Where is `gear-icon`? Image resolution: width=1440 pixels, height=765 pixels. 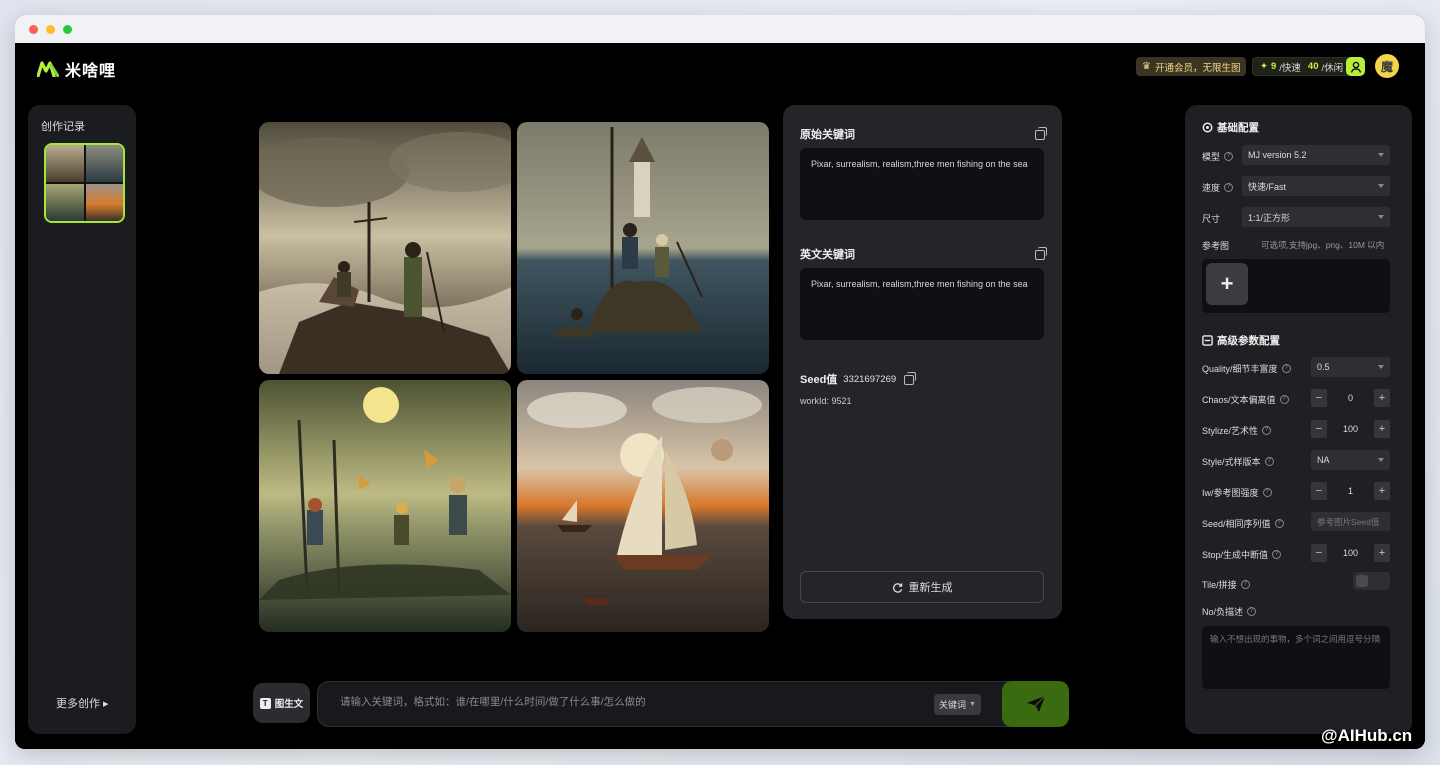 gear-icon is located at coordinates (1207, 127).